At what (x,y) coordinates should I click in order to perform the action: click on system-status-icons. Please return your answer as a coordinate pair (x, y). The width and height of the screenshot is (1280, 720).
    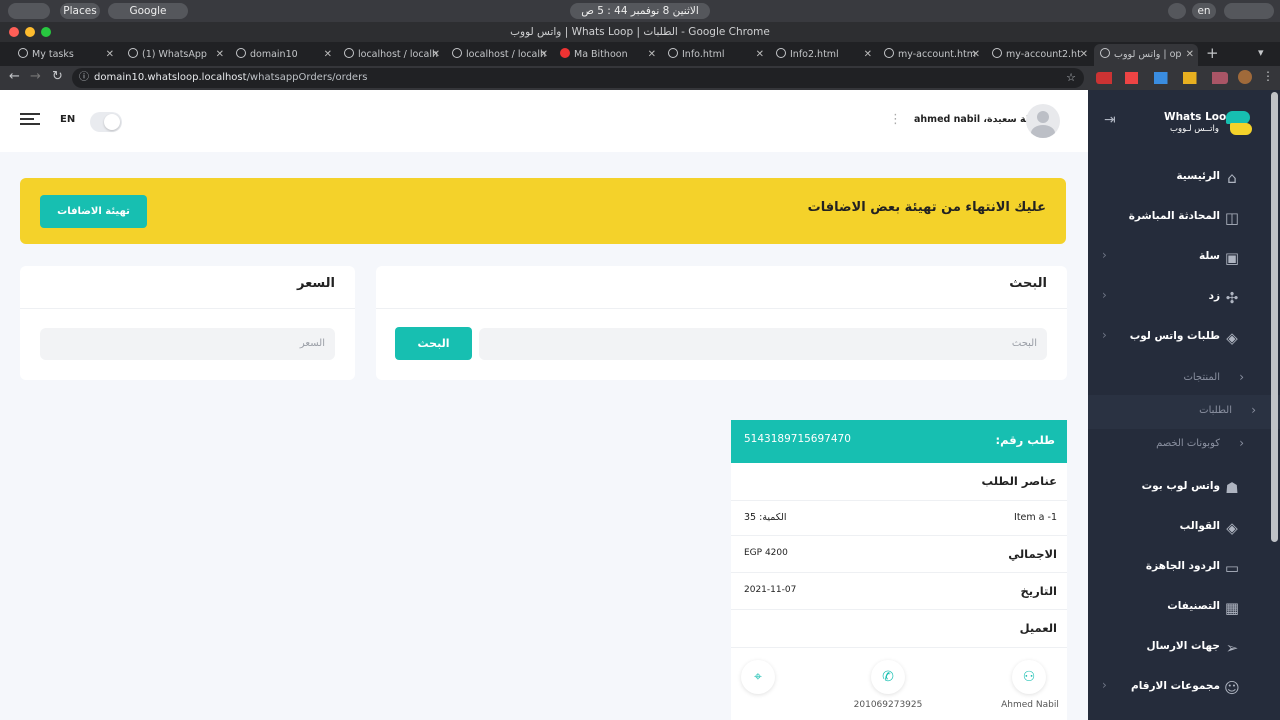
    Looking at the image, I should click on (1249, 11).